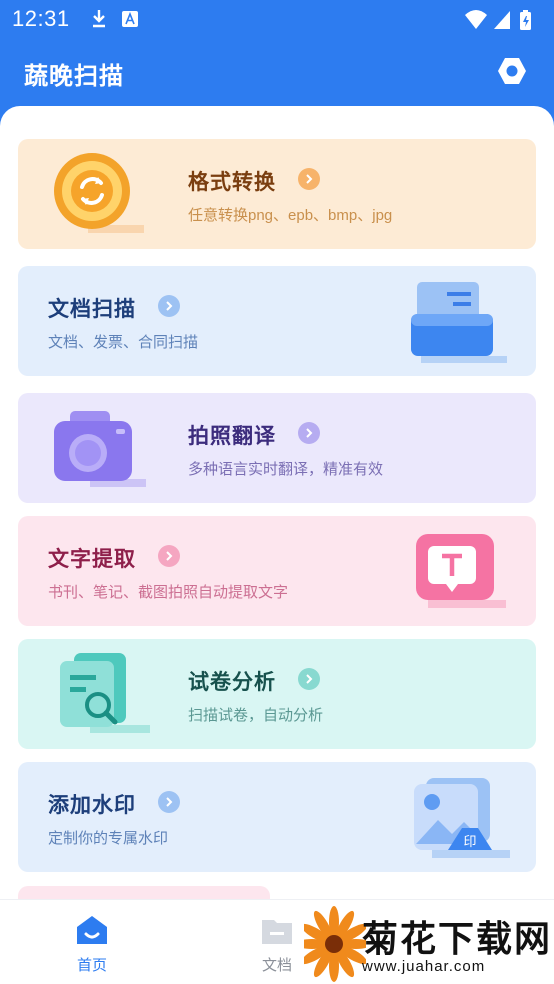 This screenshot has width=554, height=984. I want to click on card-subtitle: 扫描试卷，自动分析, so click(256, 715).